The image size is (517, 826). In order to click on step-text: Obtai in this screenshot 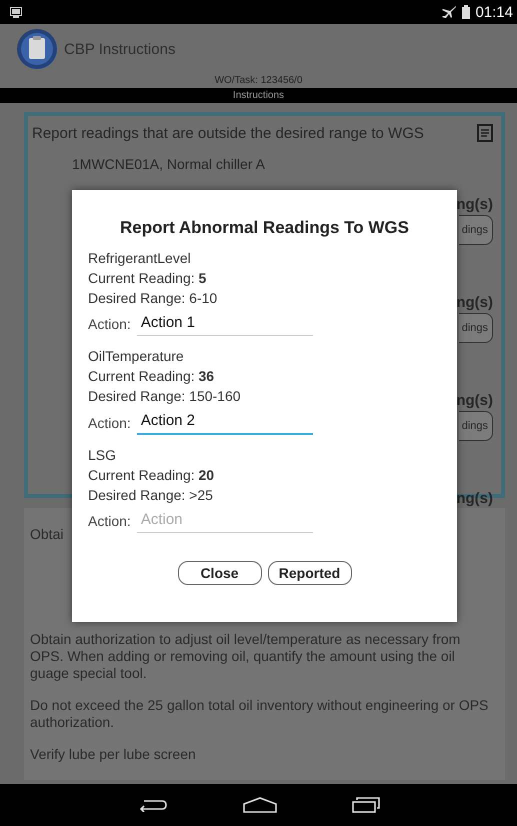, I will do `click(47, 534)`.